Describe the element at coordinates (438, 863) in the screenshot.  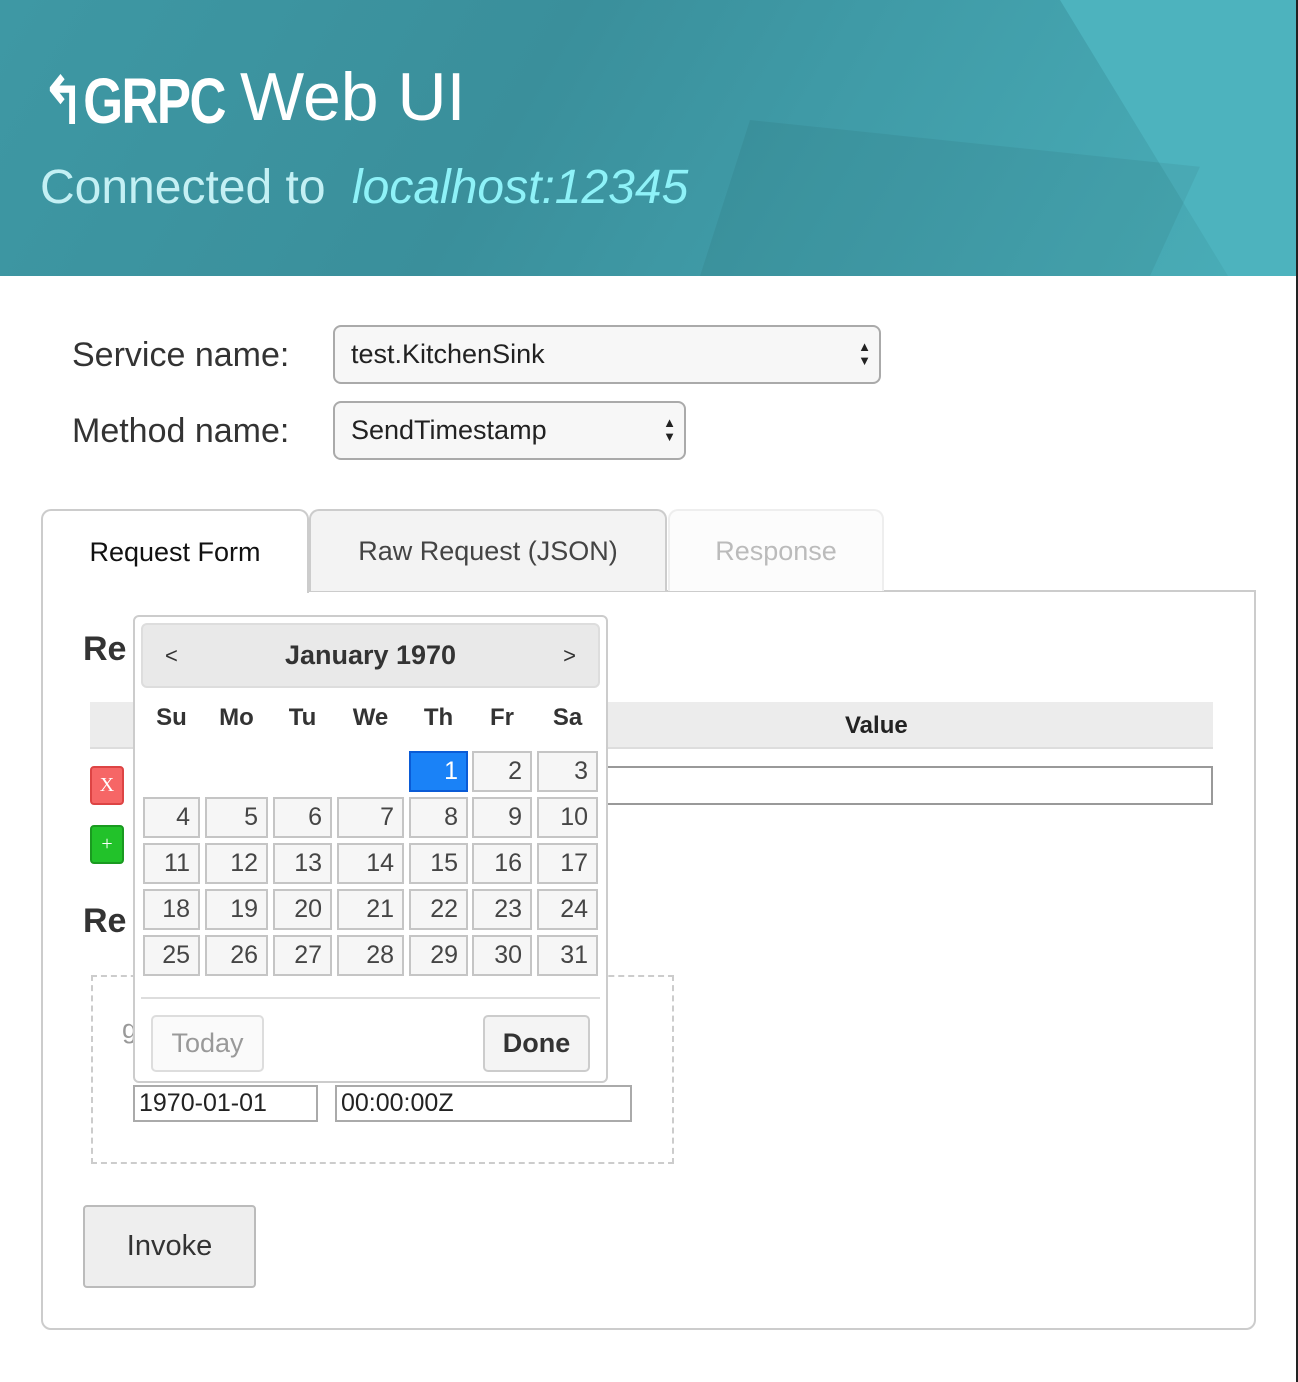
I see `calendar-day: 15` at that location.